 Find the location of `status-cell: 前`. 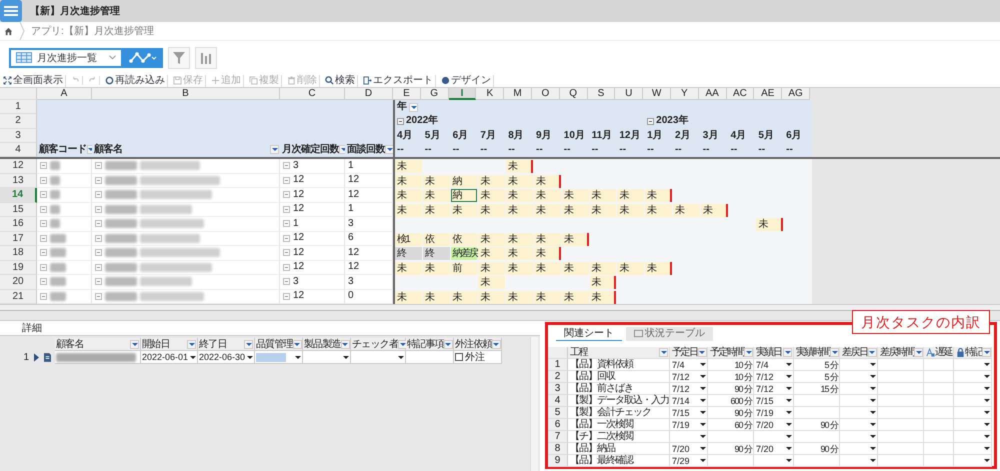

status-cell: 前 is located at coordinates (464, 268).